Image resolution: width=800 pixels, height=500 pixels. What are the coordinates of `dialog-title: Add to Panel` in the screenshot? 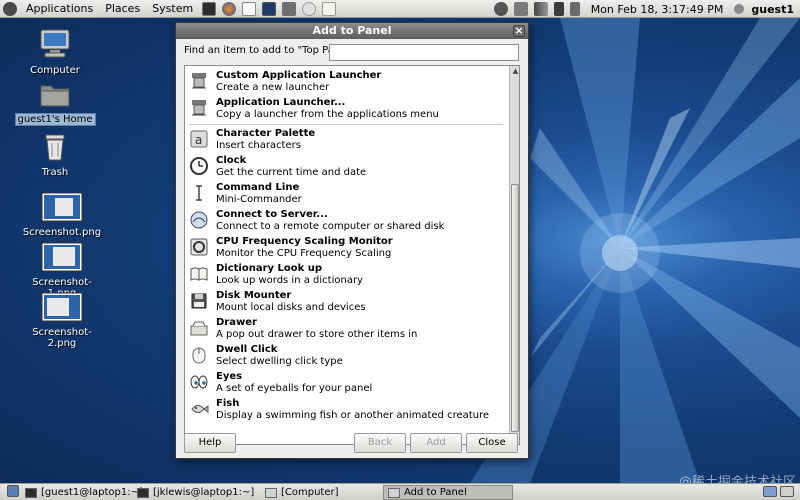 It's located at (352, 30).